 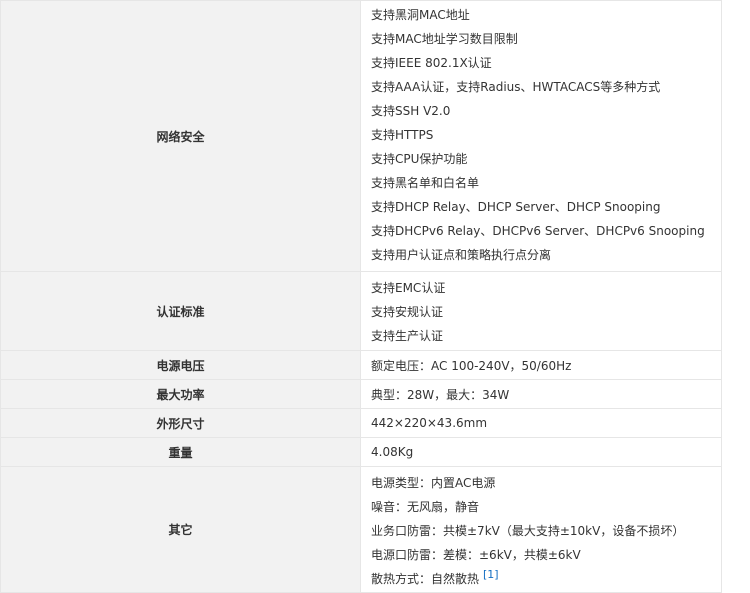 What do you see at coordinates (425, 183) in the screenshot?
I see `spec-value-line: 支持黑名单和白名单` at bounding box center [425, 183].